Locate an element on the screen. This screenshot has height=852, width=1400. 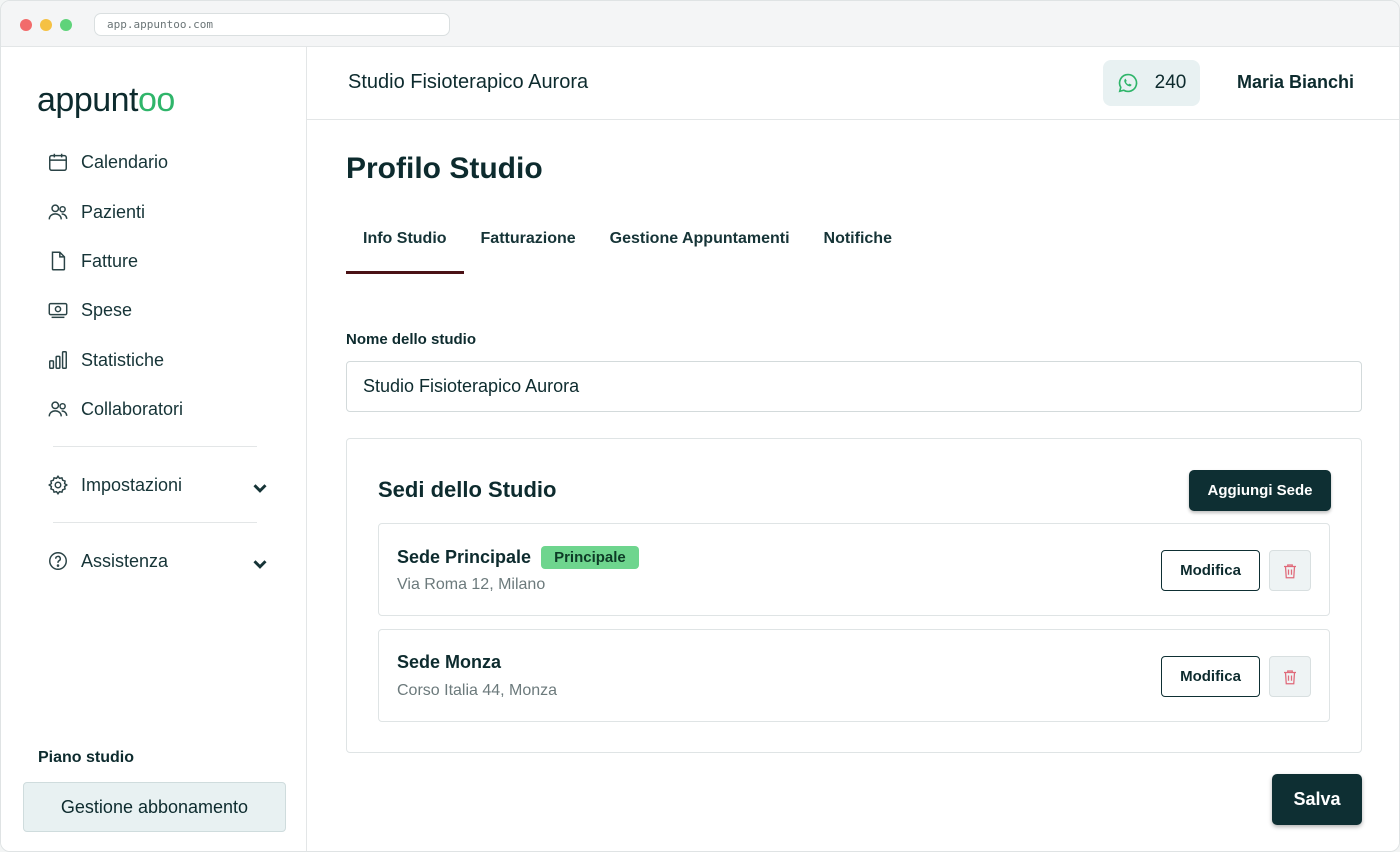
sidebar-item-statistiche: Statistiche is located at coordinates (105, 360).